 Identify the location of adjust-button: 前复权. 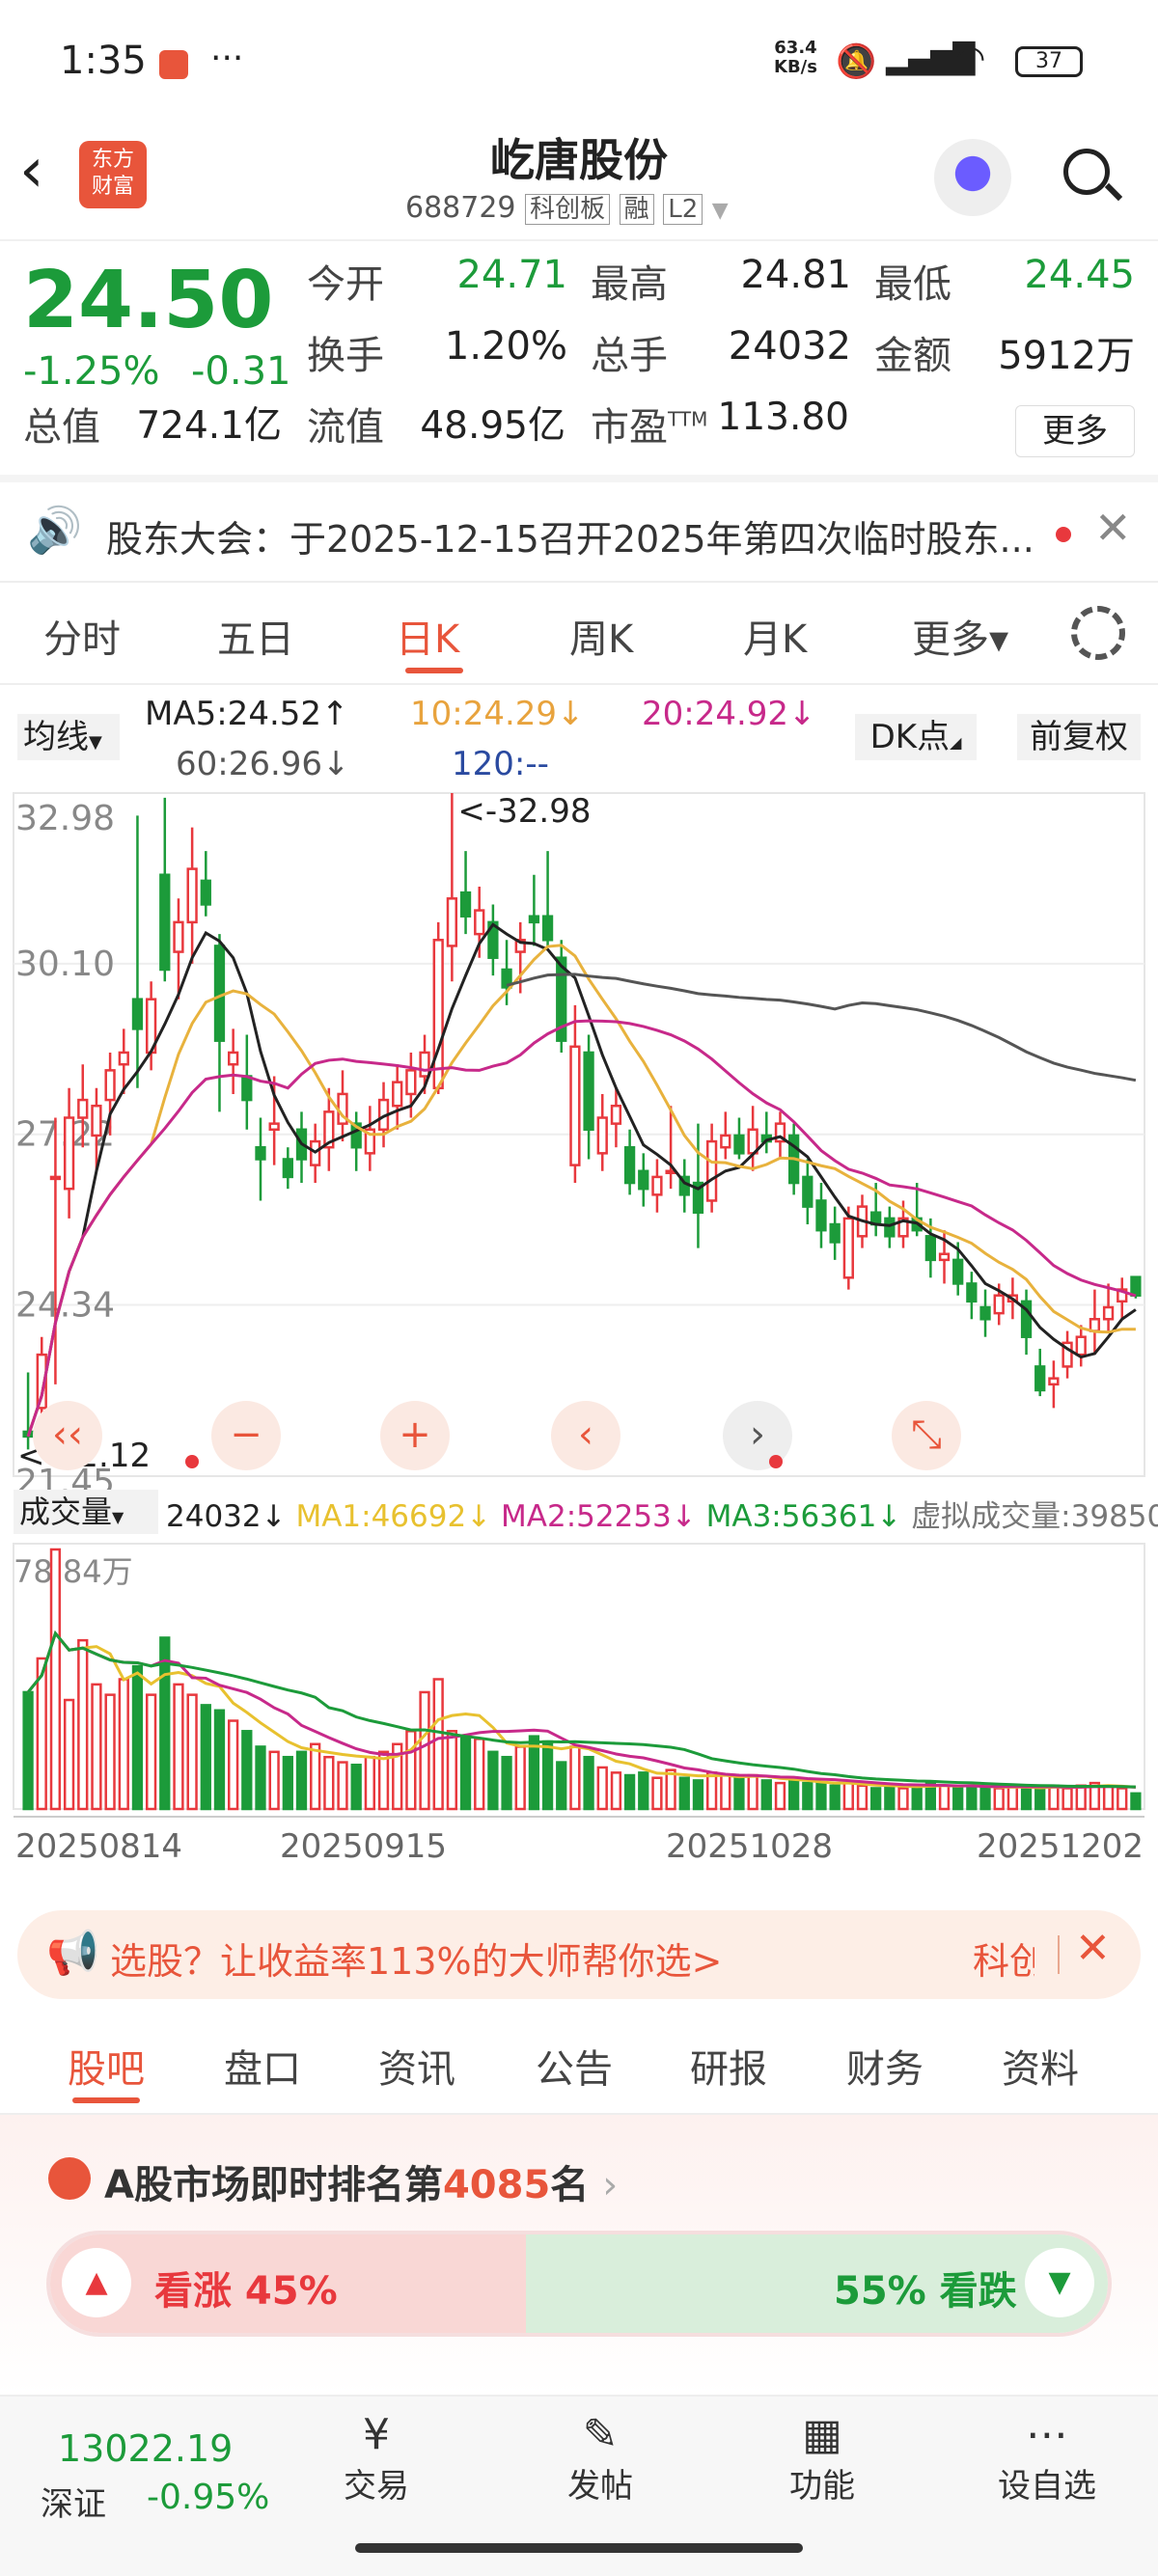
(1079, 737).